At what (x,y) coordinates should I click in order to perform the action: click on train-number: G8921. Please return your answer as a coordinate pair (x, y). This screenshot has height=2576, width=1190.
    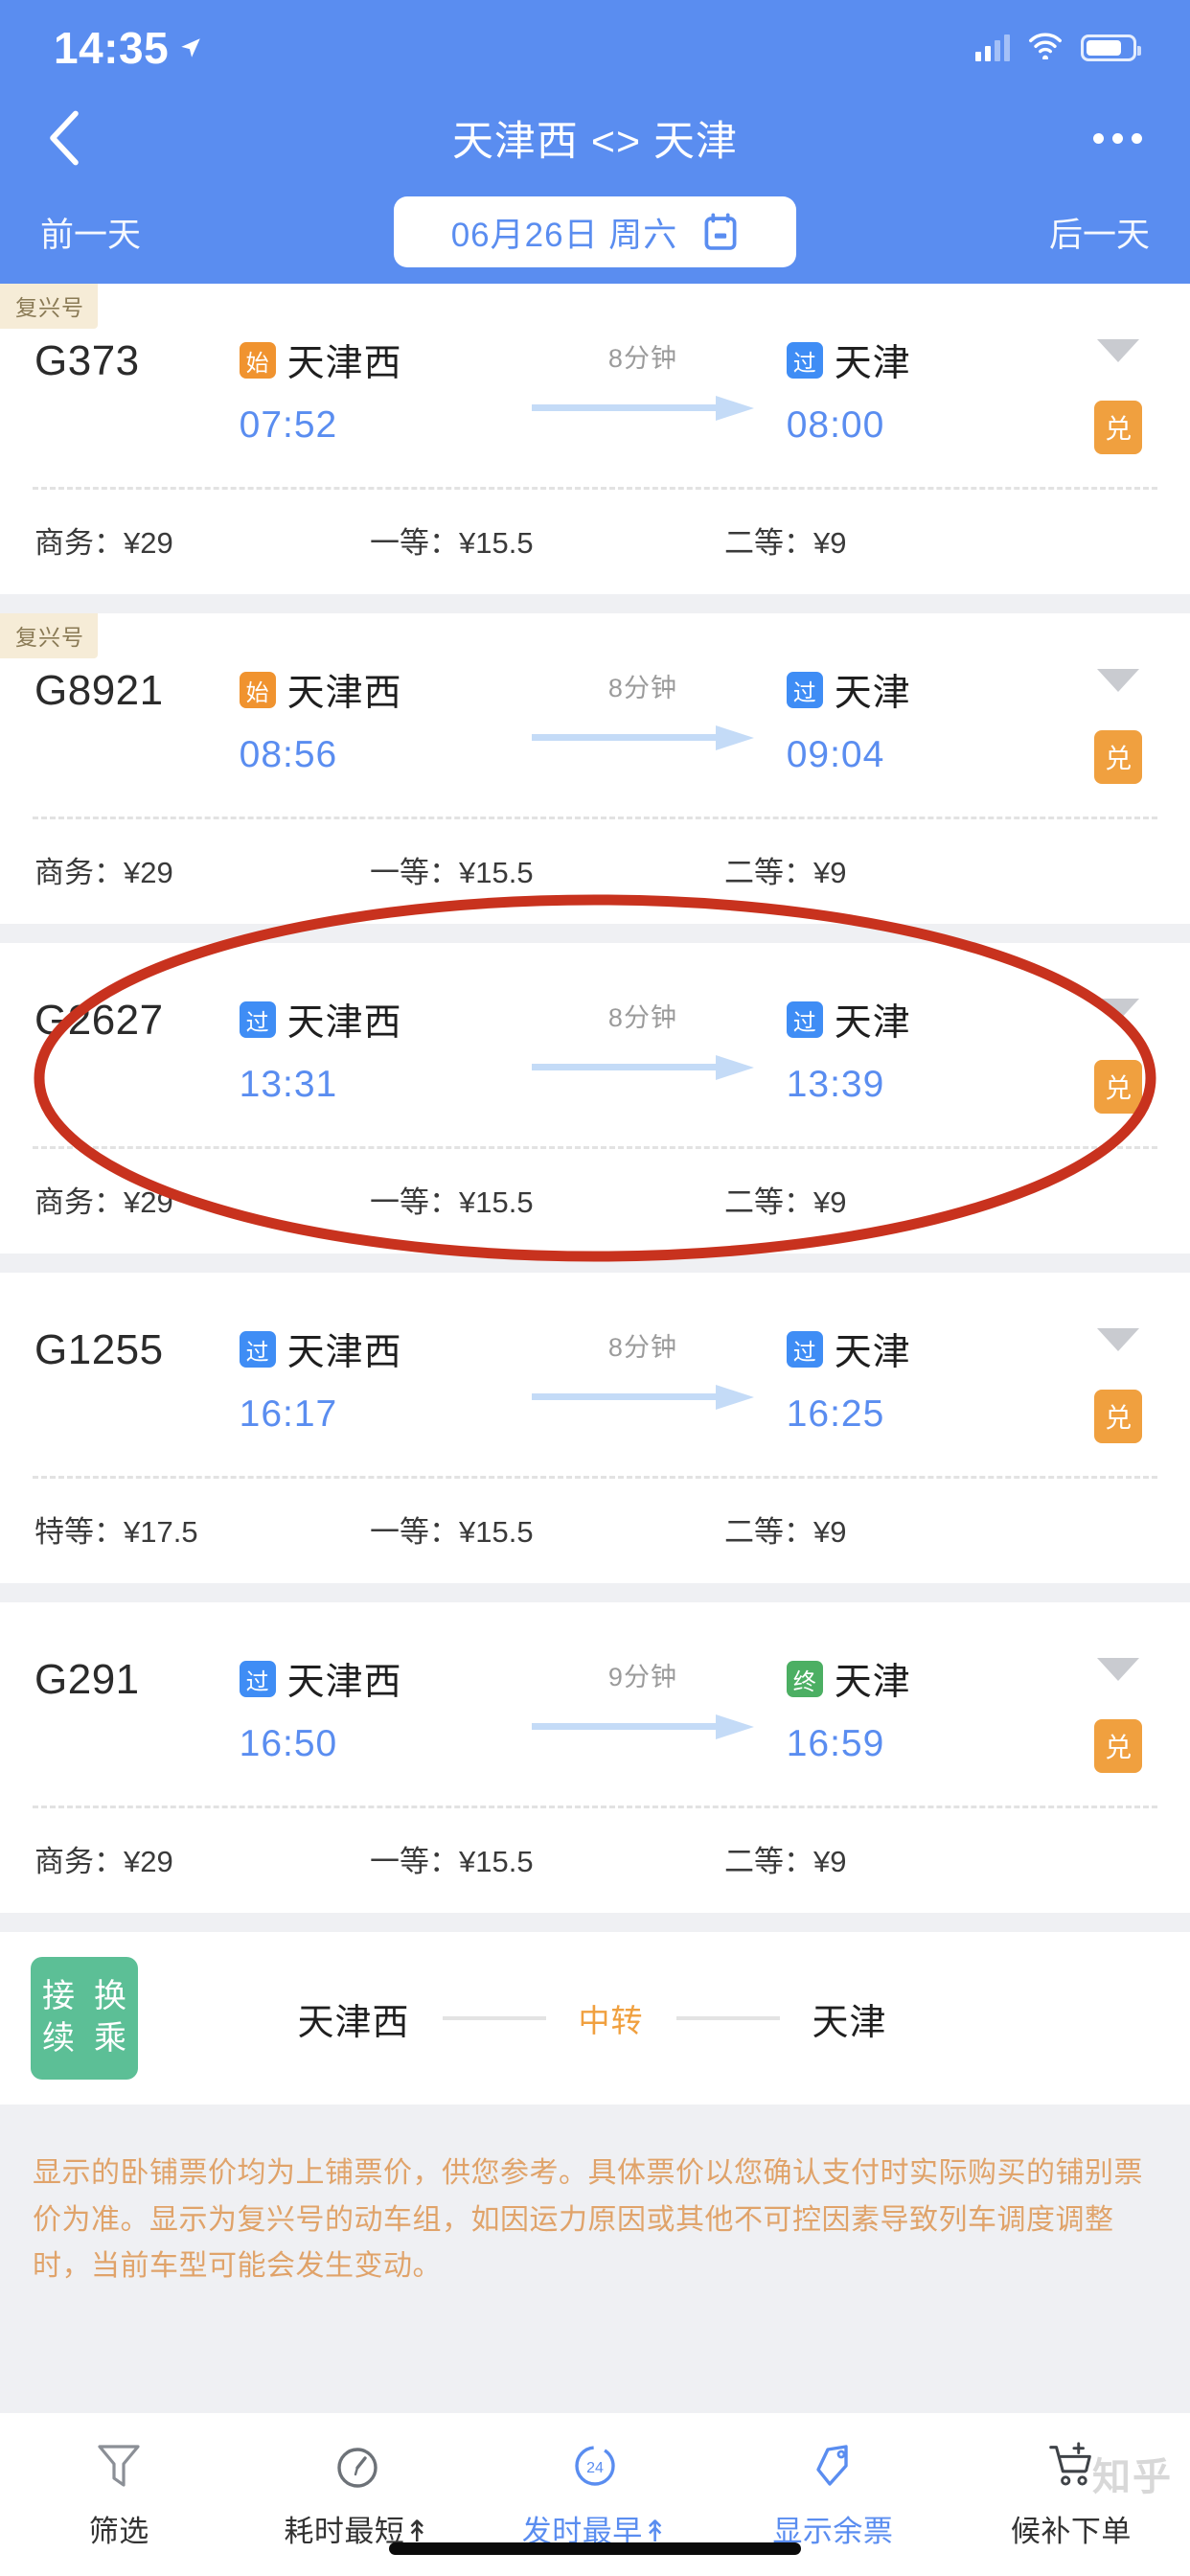
    Looking at the image, I should click on (99, 690).